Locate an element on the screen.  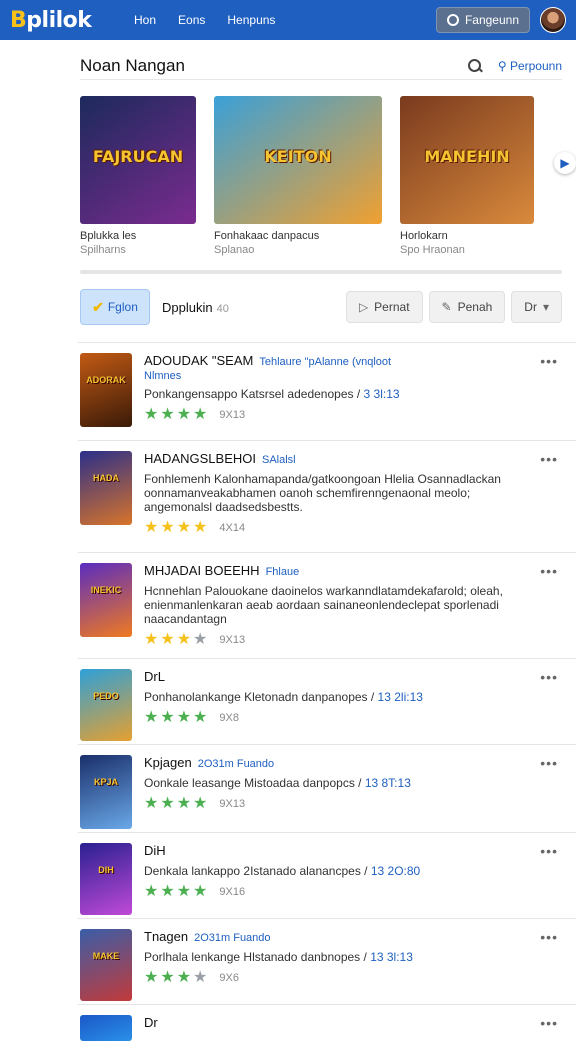
featured-card: KEITON Fonhakaac danpacus Splanao is located at coordinates (298, 176).